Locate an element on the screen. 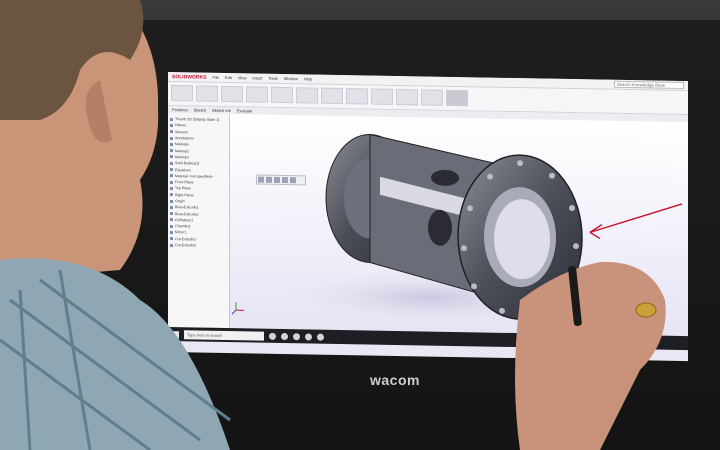 This screenshot has height=450, width=720. tree-item-label: Thumb 3D (Display State 1) is located at coordinates (197, 120).